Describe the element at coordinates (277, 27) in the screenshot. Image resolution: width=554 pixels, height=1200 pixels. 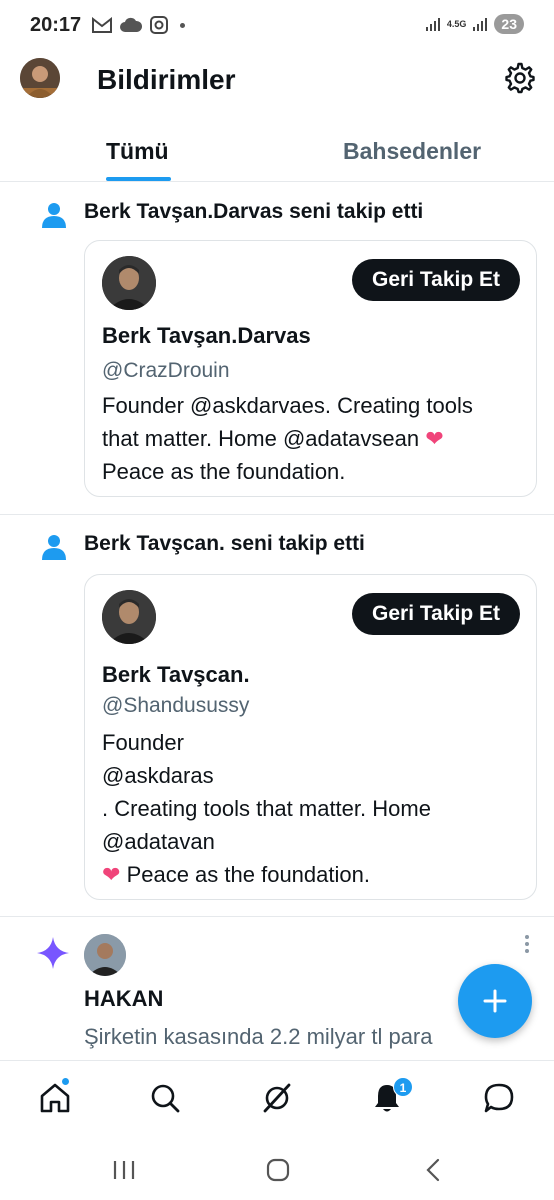
I see `status-bar: 20:17 4.5G 23` at that location.